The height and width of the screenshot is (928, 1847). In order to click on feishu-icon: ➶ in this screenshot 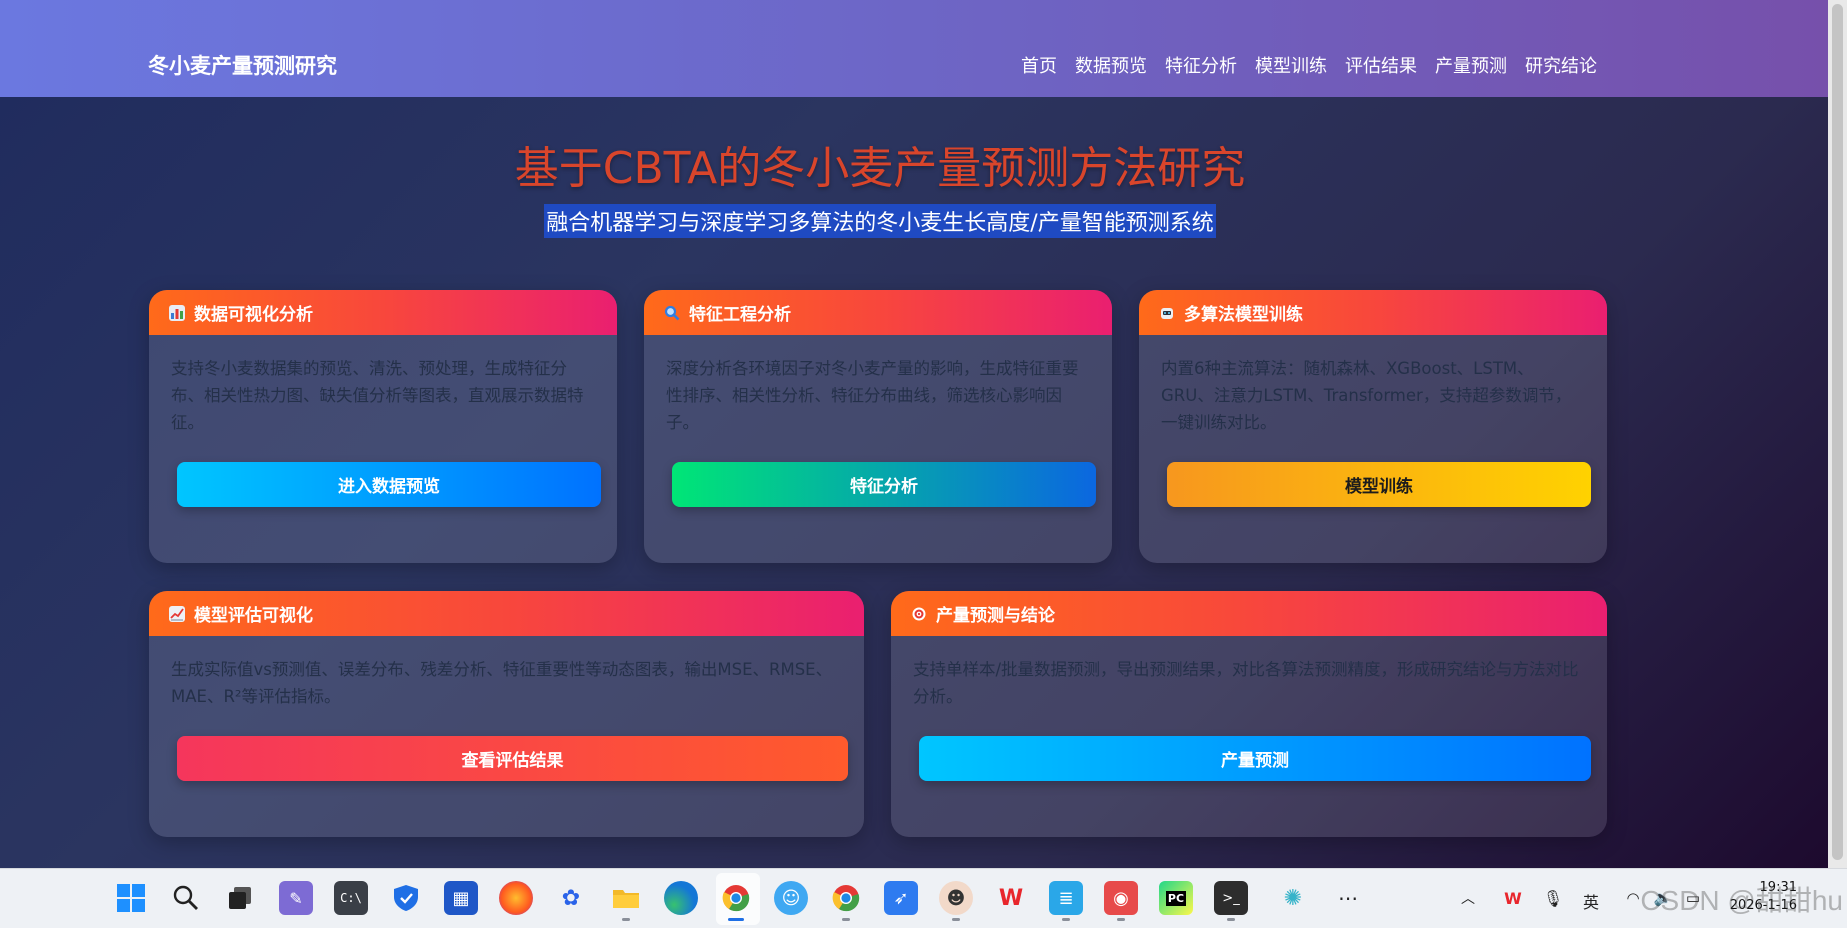, I will do `click(901, 898)`.